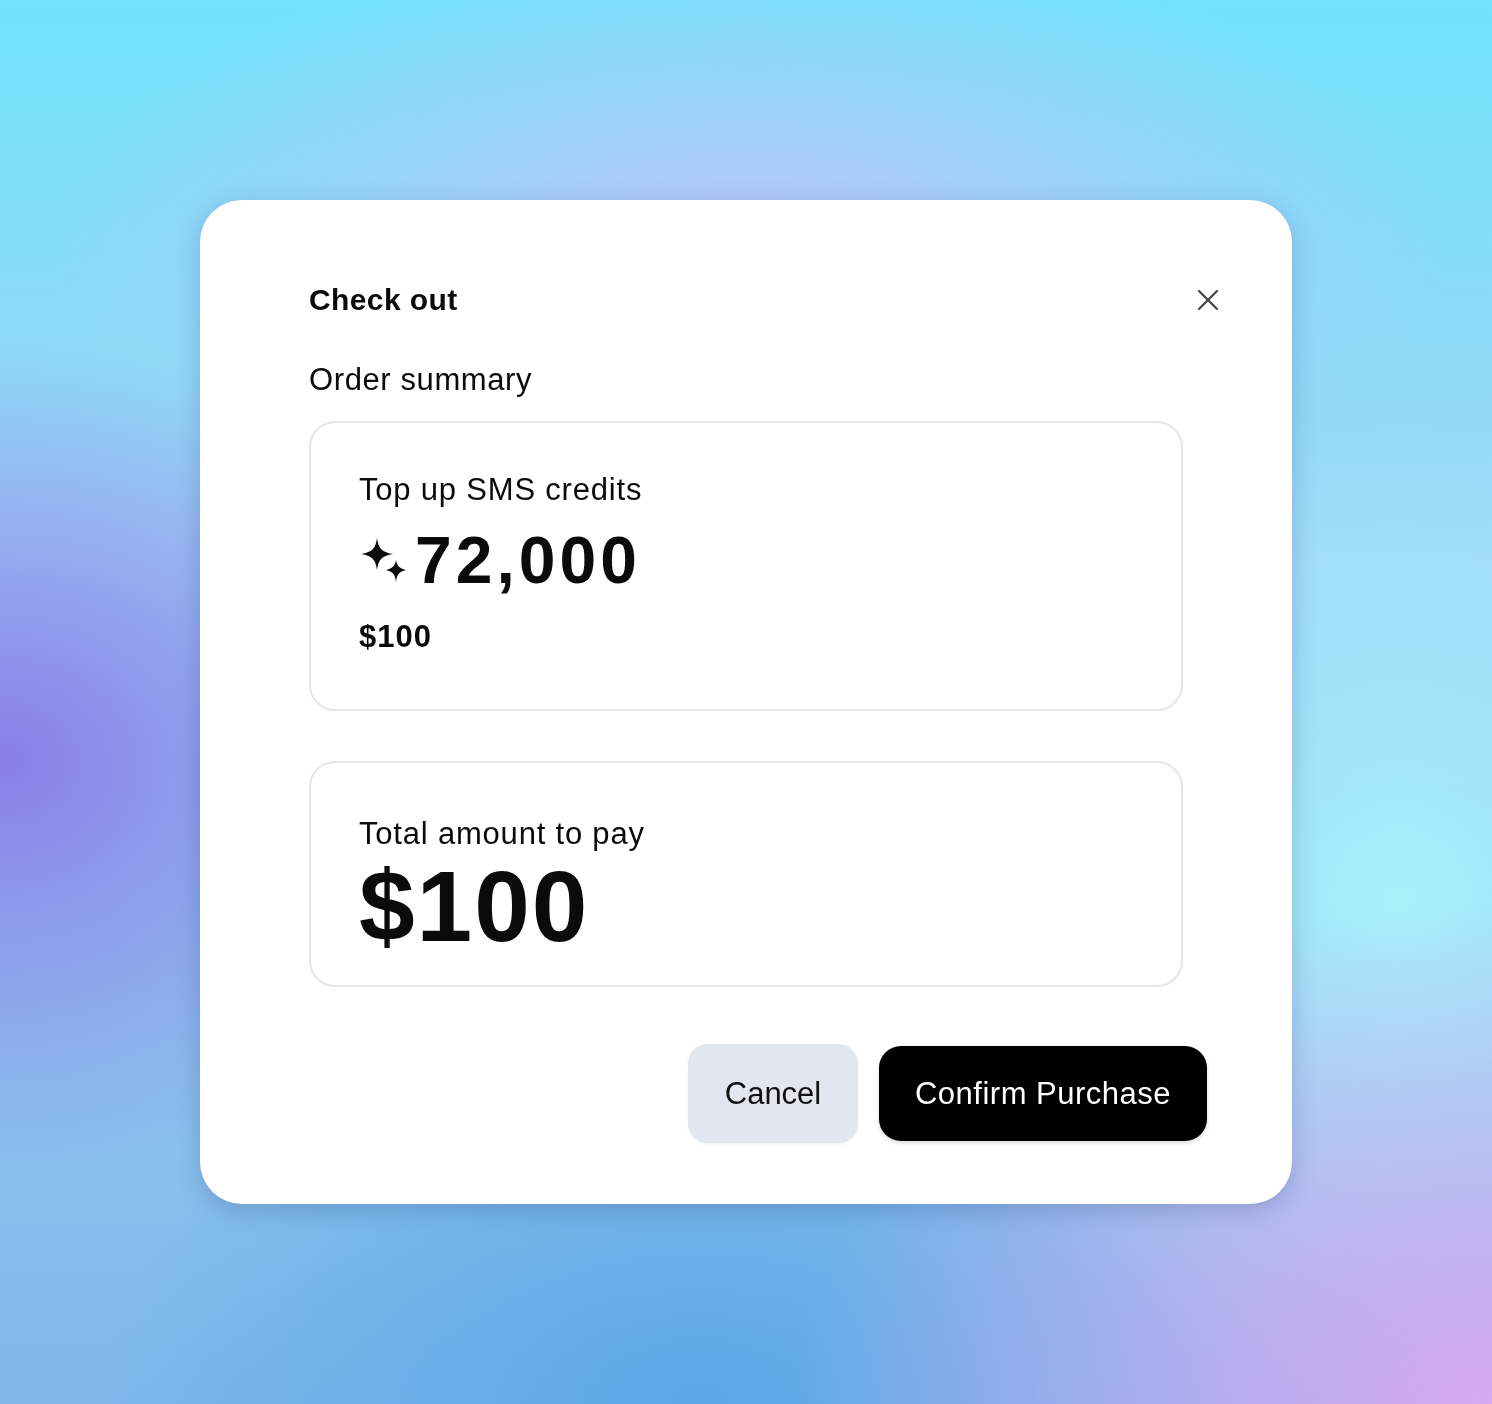 This screenshot has width=1492, height=1404. What do you see at coordinates (773, 1093) in the screenshot?
I see `cancel-button: Cancel` at bounding box center [773, 1093].